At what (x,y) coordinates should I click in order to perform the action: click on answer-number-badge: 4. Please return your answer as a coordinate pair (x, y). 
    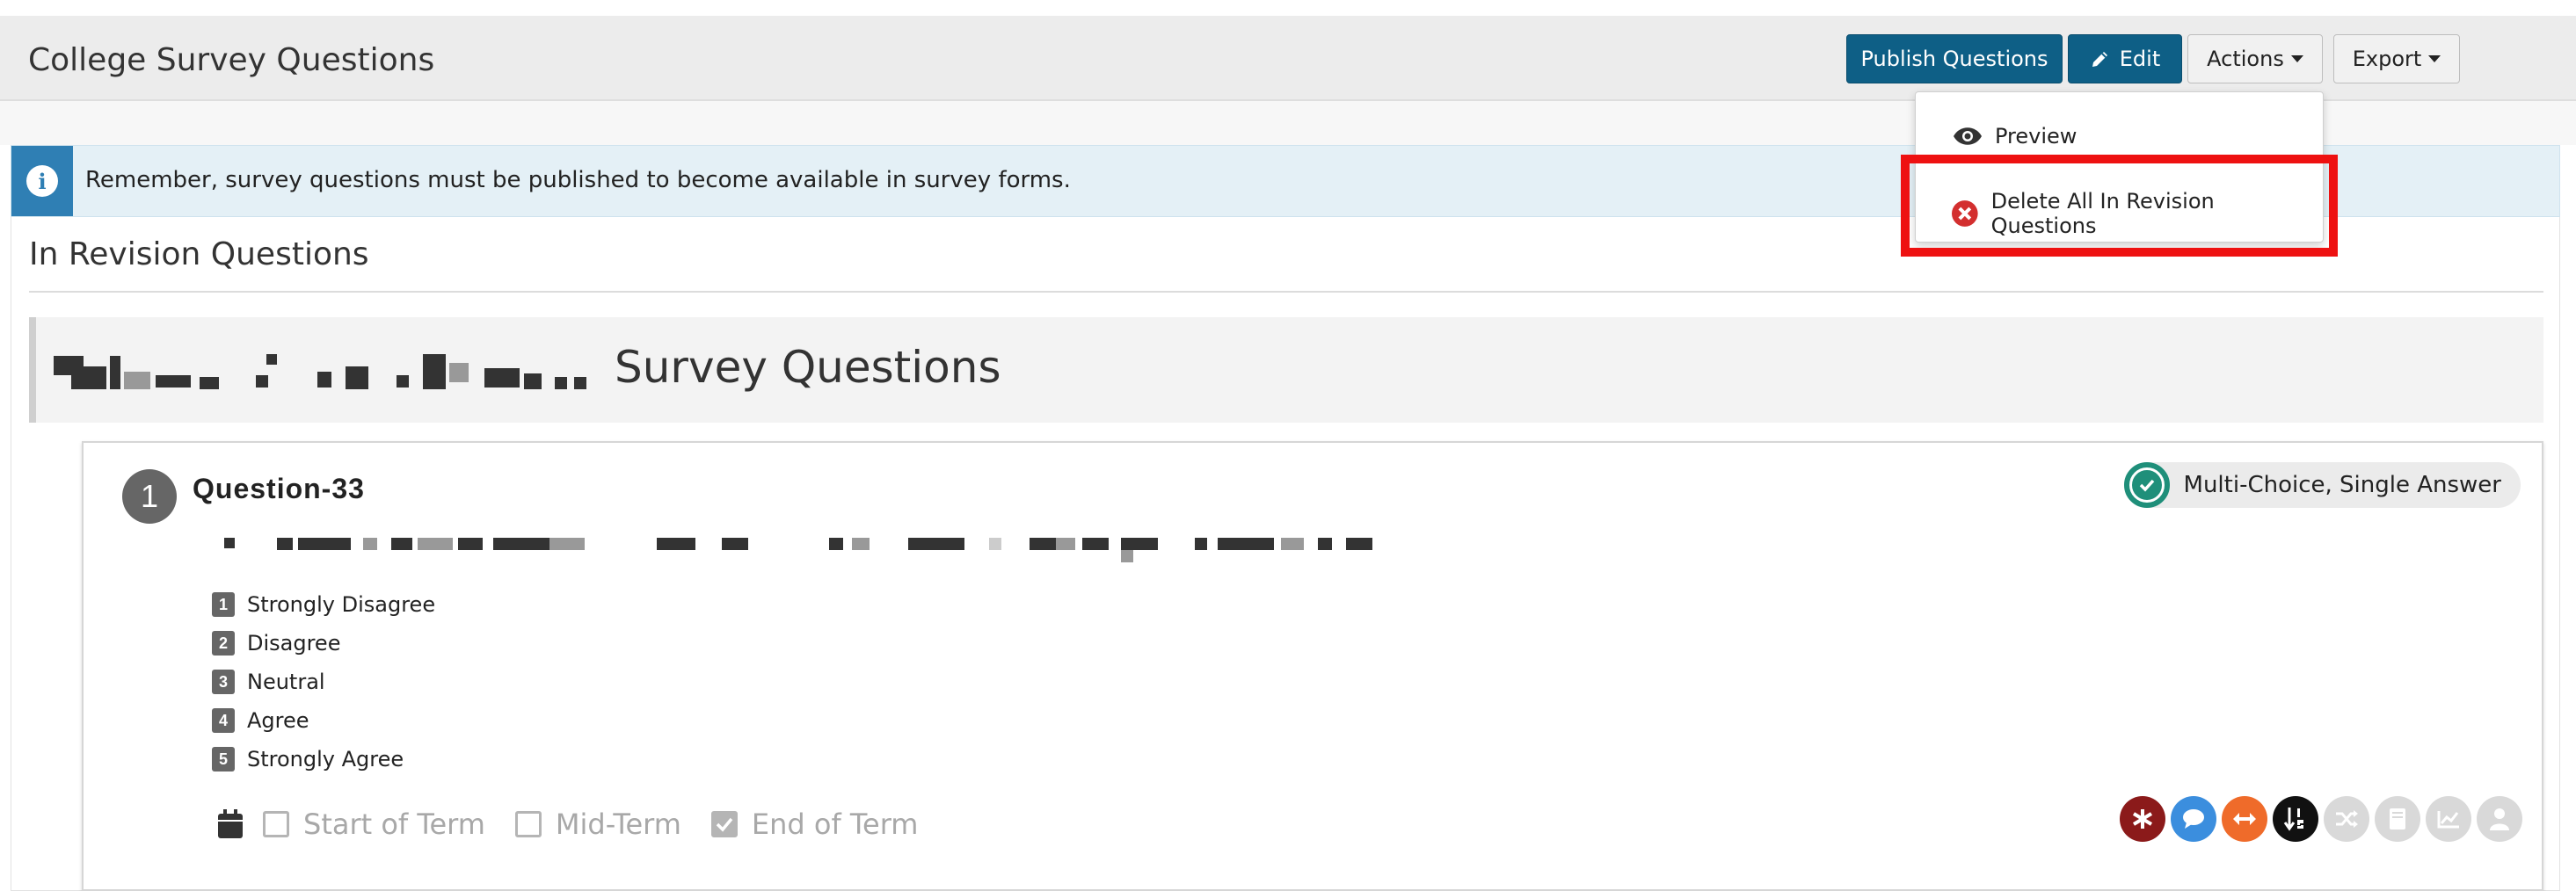
    Looking at the image, I should click on (223, 720).